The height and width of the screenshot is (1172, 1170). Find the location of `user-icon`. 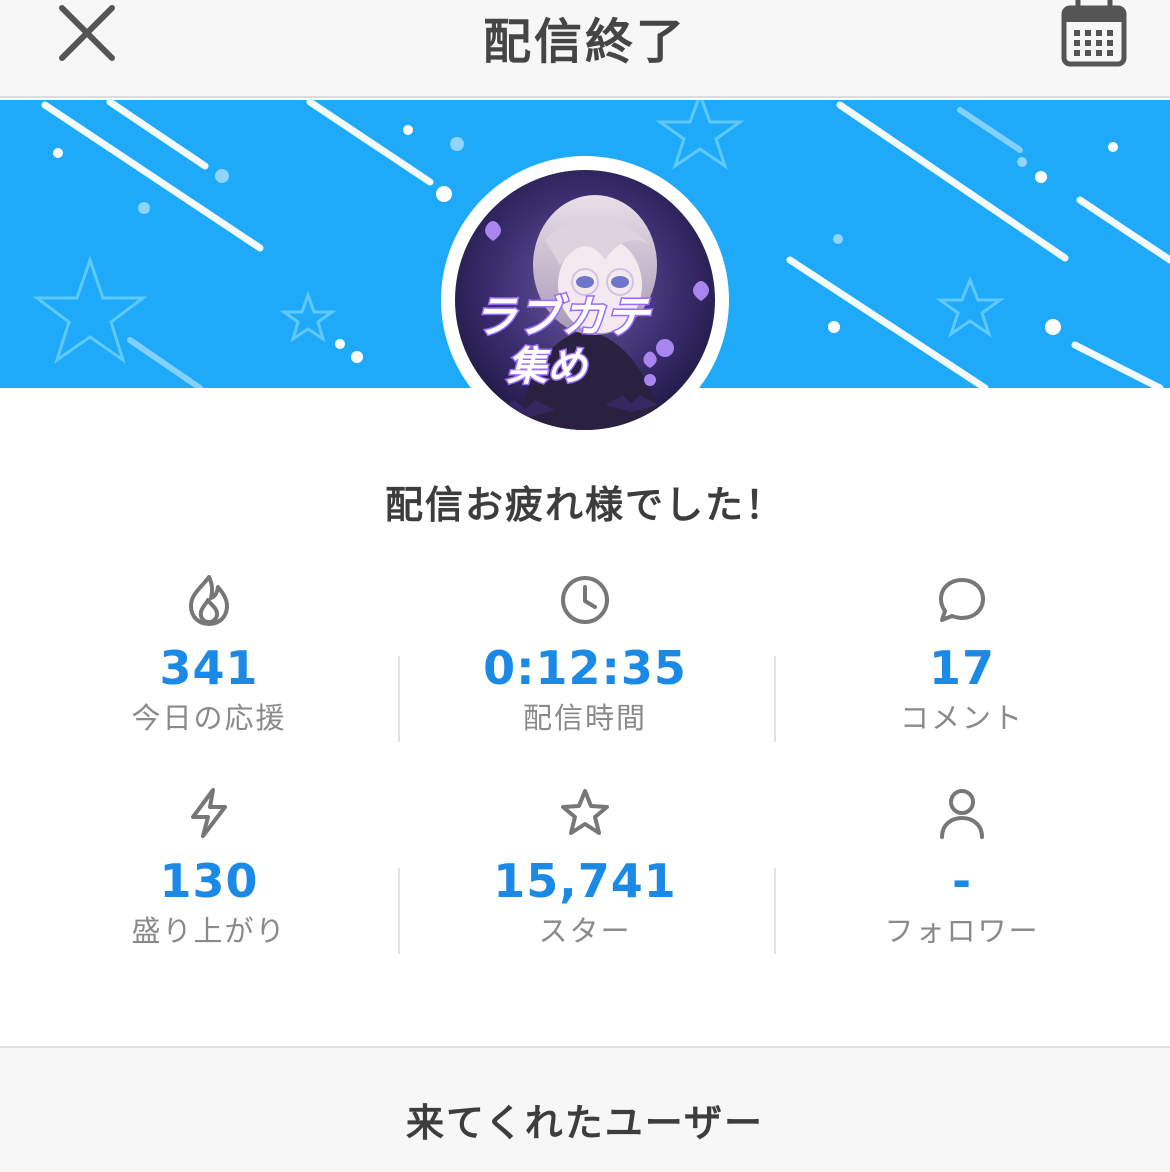

user-icon is located at coordinates (962, 813).